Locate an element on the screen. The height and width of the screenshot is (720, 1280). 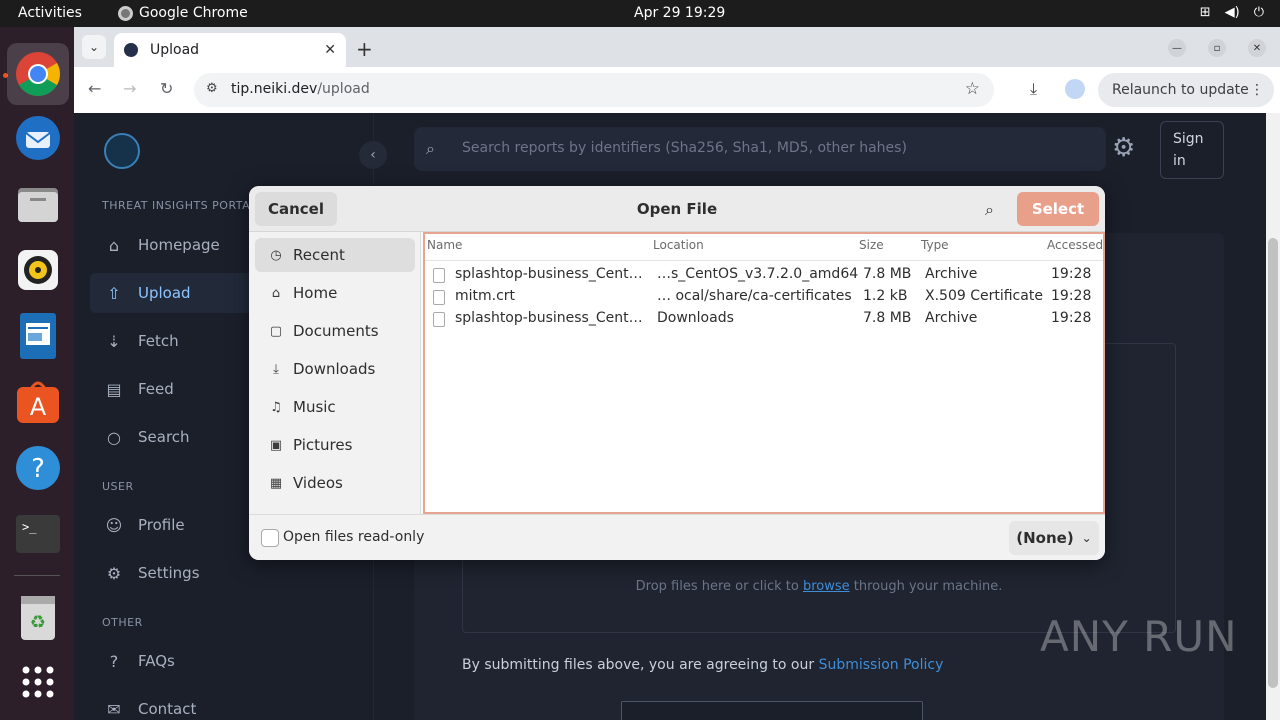
app-grid-icon is located at coordinates (38, 682).